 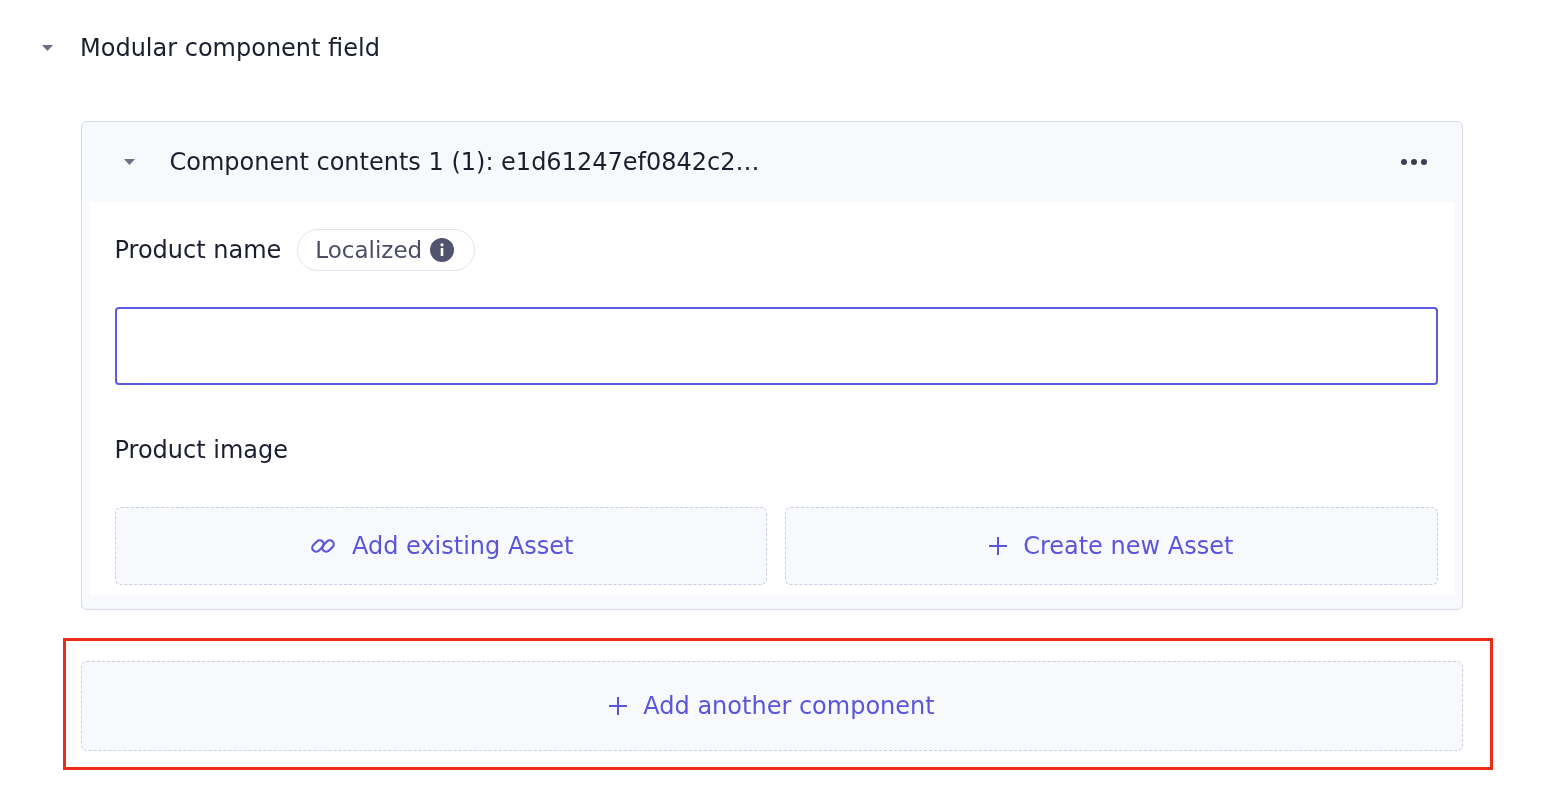 What do you see at coordinates (776, 346) in the screenshot?
I see `text-input` at bounding box center [776, 346].